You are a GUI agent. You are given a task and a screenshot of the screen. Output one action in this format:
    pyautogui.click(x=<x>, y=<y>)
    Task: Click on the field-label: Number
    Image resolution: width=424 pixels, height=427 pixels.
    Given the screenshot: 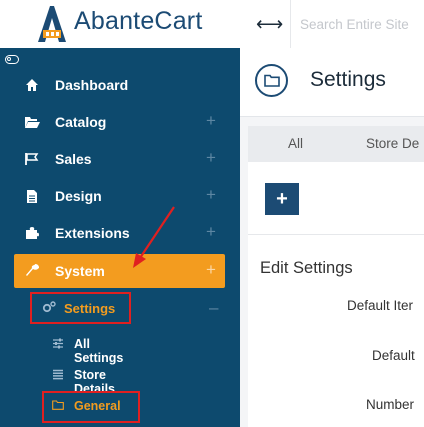 What is the action you would take?
    pyautogui.click(x=390, y=404)
    